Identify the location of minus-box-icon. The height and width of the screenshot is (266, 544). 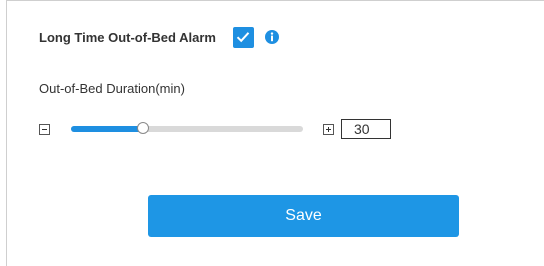
(44, 129).